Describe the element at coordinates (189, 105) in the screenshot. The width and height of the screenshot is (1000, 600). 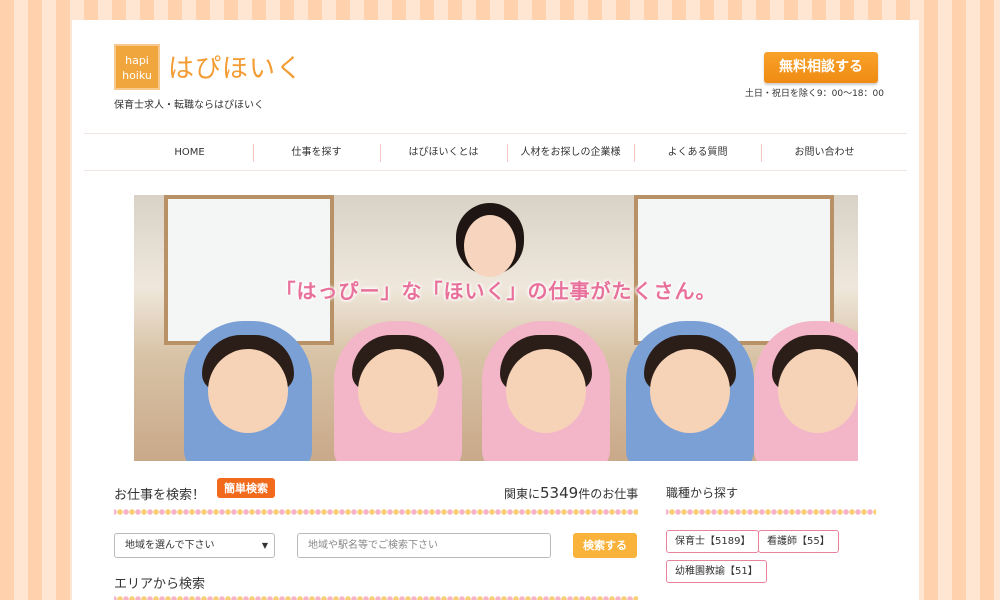
I see `tagline: 保育士求人・転職ならはぴほいく` at that location.